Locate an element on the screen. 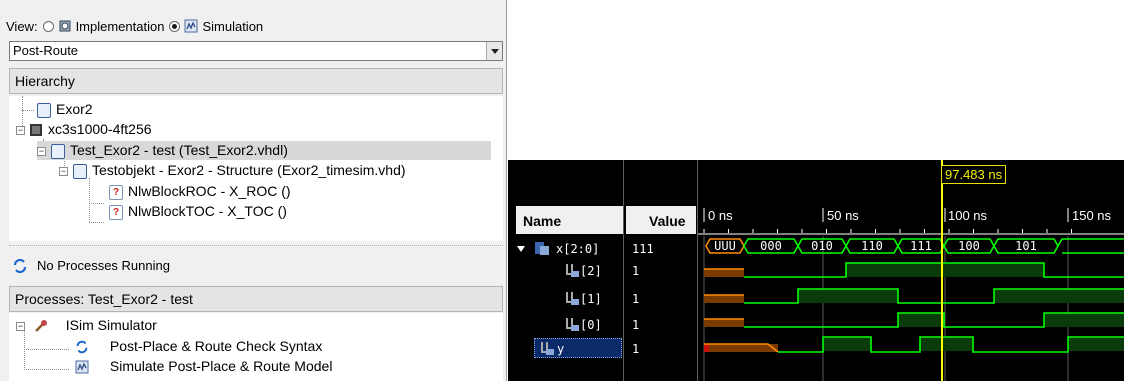 Image resolution: width=1124 pixels, height=381 pixels. cursor-time-label: 97.483 ns is located at coordinates (974, 174).